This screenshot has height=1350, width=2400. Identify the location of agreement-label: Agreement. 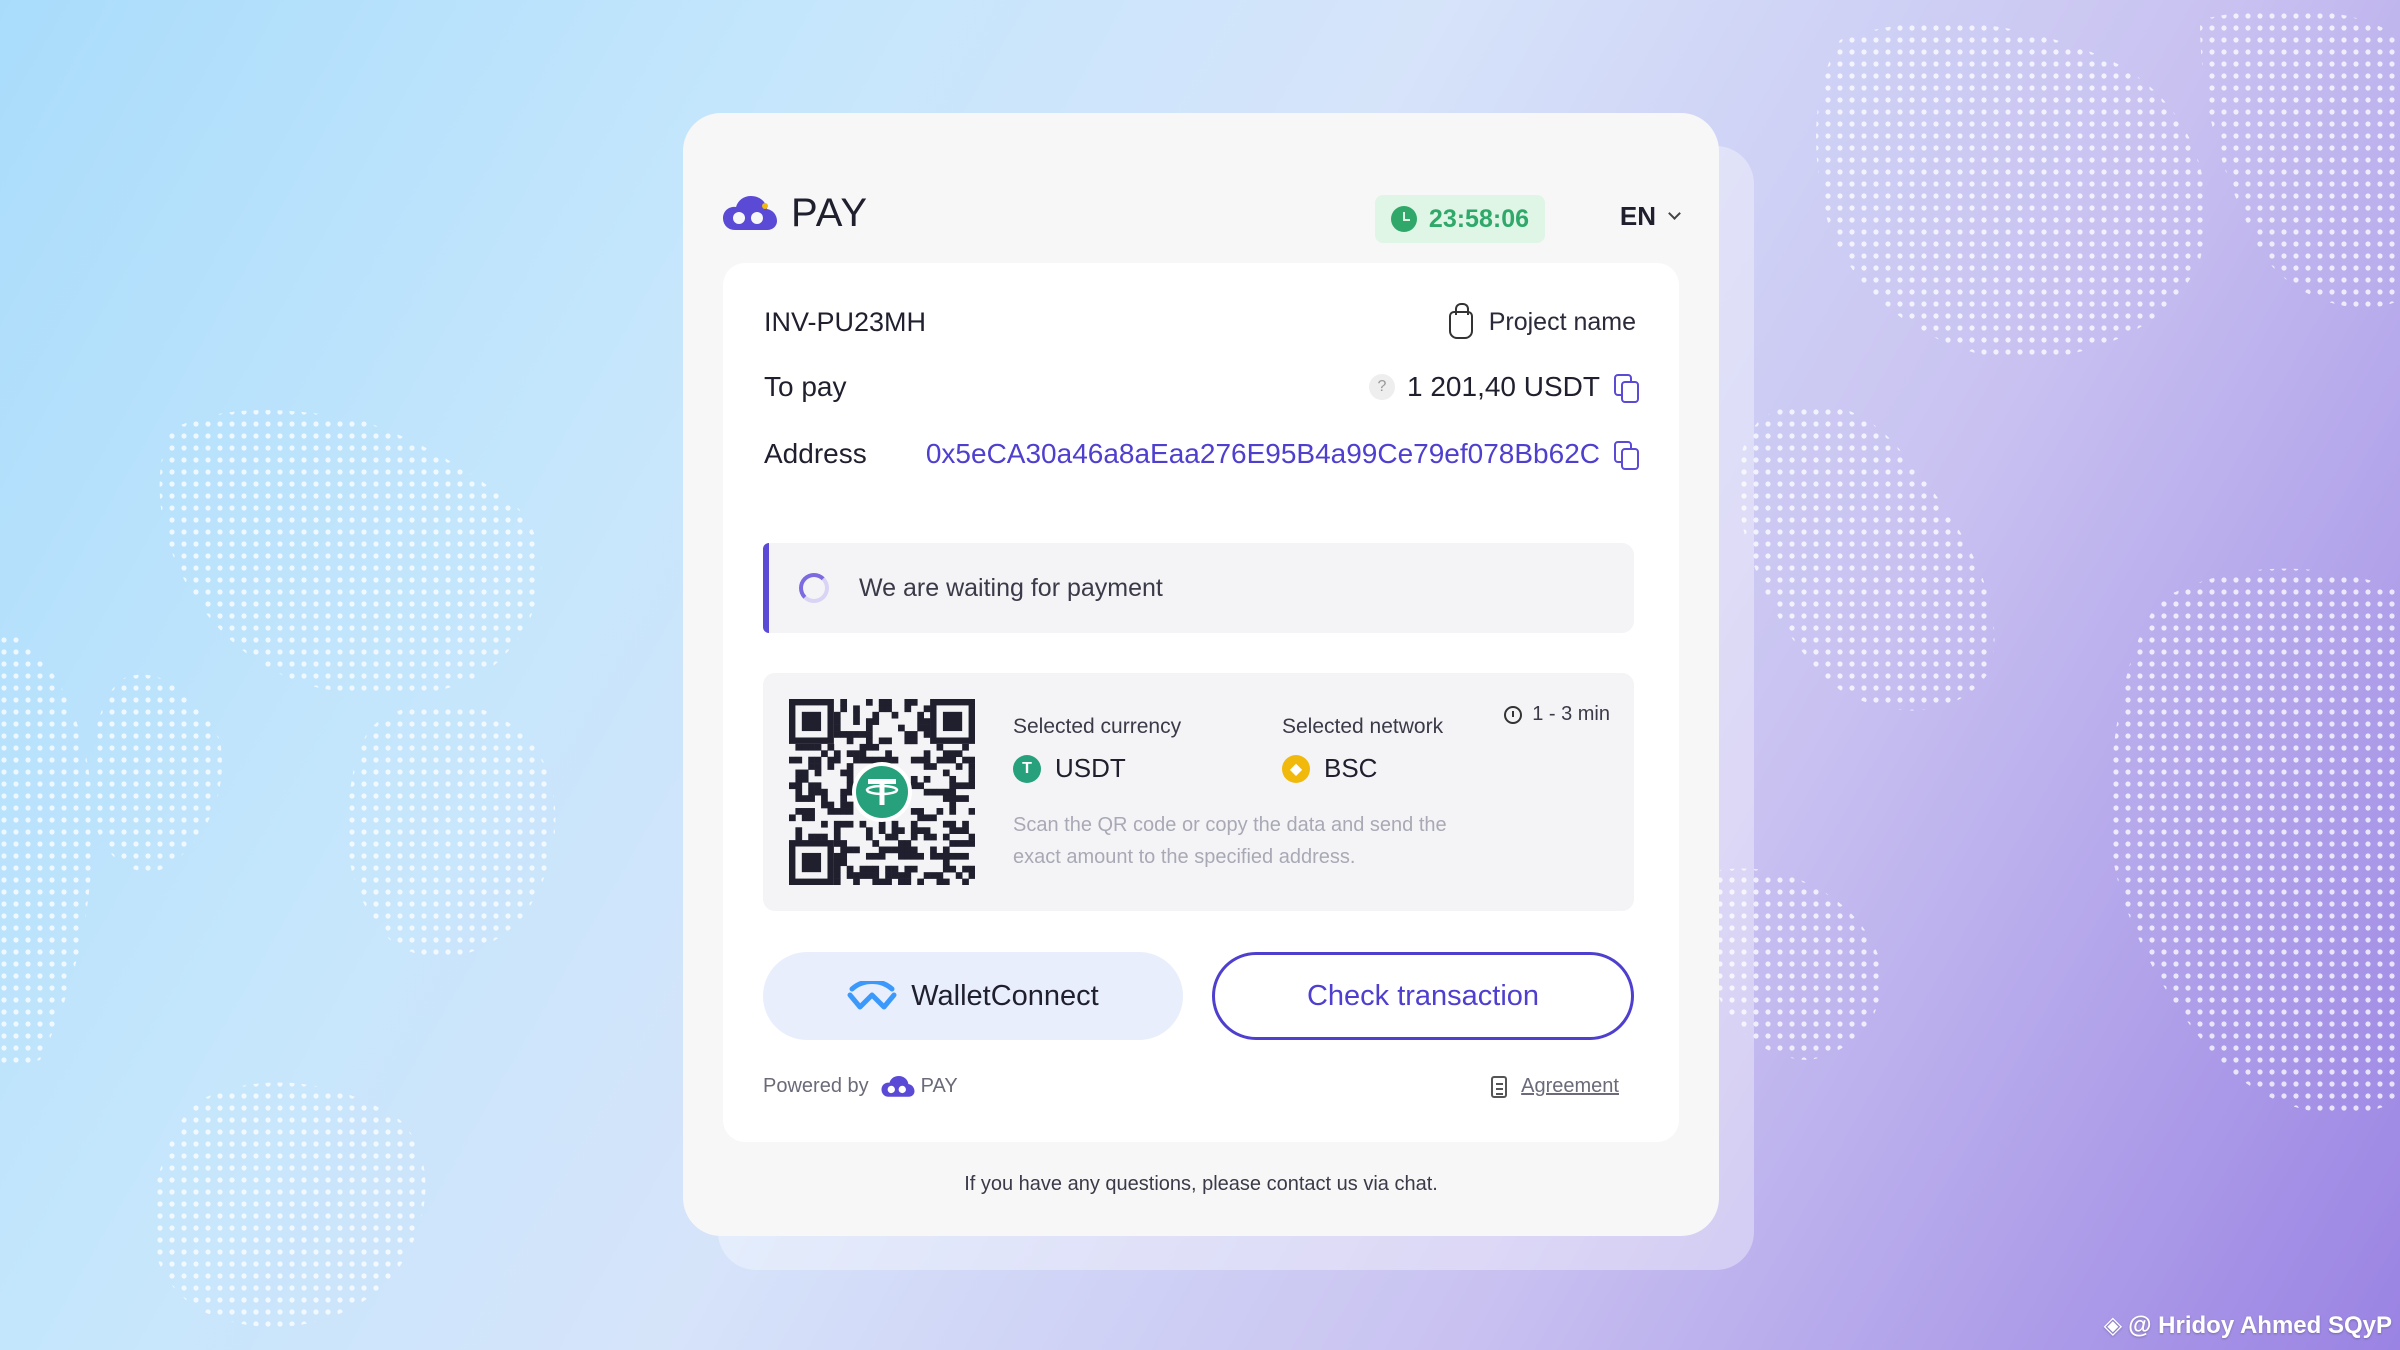
(1570, 1086).